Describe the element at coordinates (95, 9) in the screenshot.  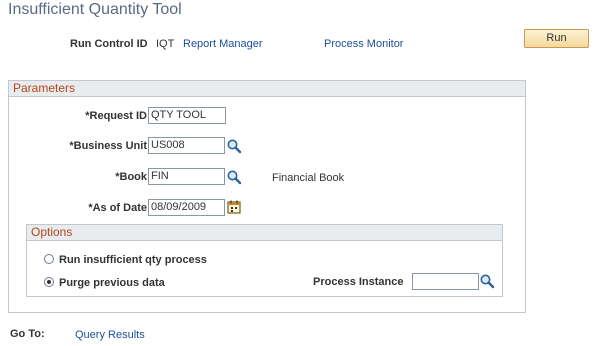
I see `page-title: Insufficient Quantity Tool` at that location.